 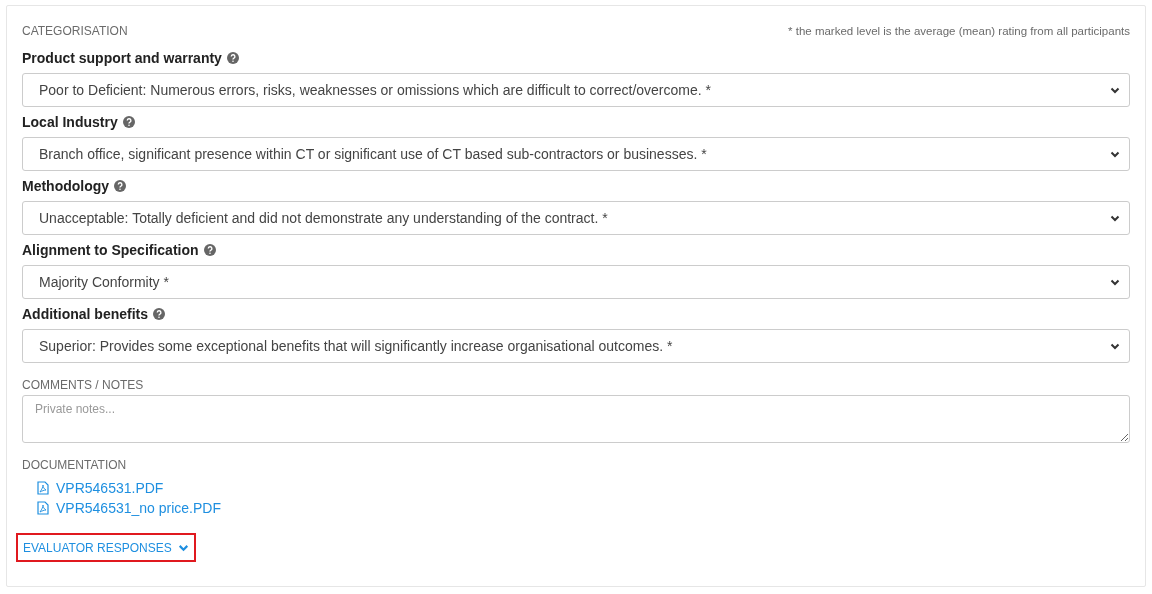 I want to click on comments-label: COMMENTS / NOTES, so click(x=83, y=385).